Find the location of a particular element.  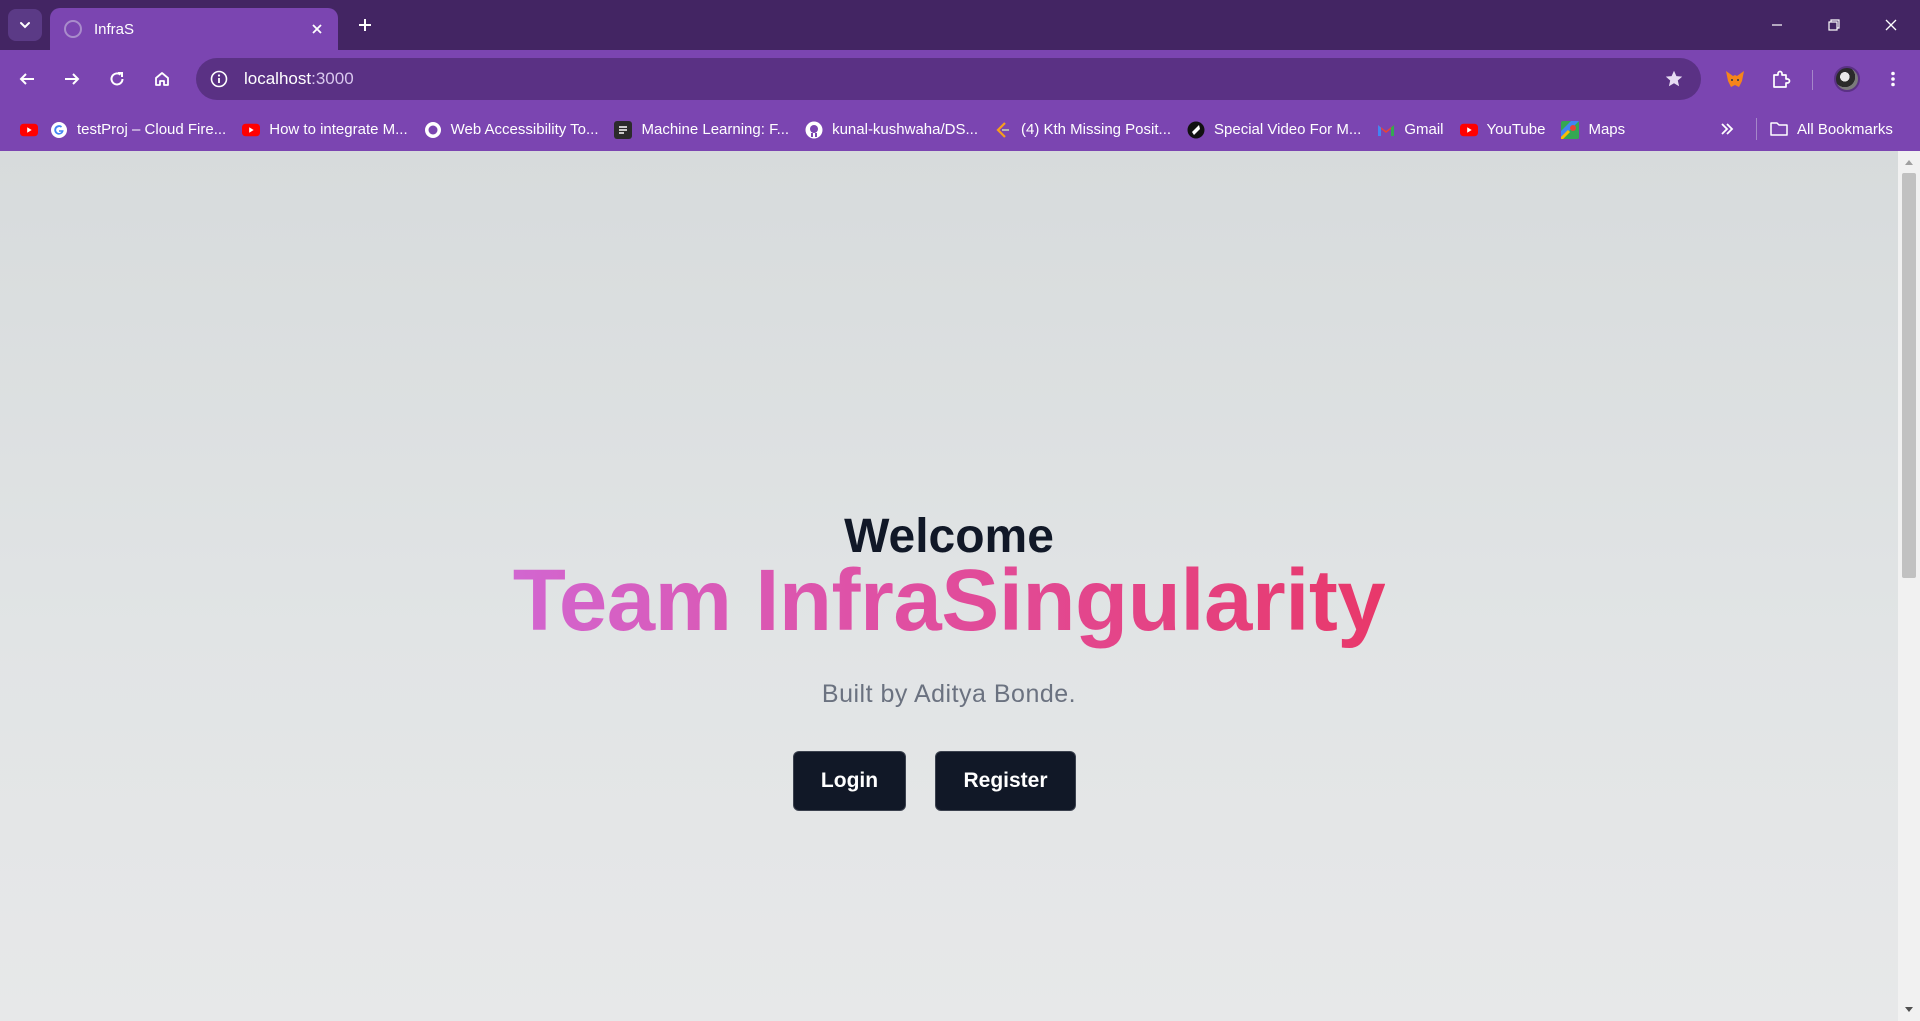

video-icon is located at coordinates (1196, 130).